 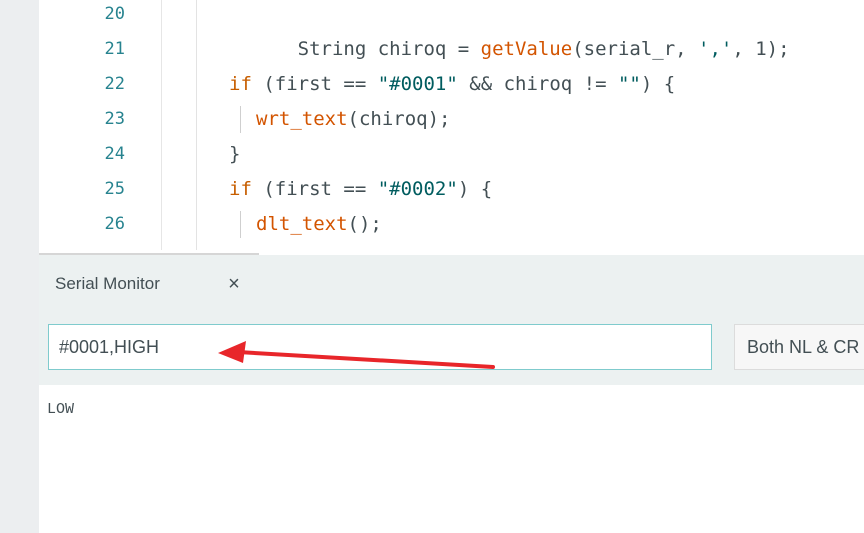 What do you see at coordinates (107, 284) in the screenshot?
I see `tab-serial-monitor: Serial Monitor` at bounding box center [107, 284].